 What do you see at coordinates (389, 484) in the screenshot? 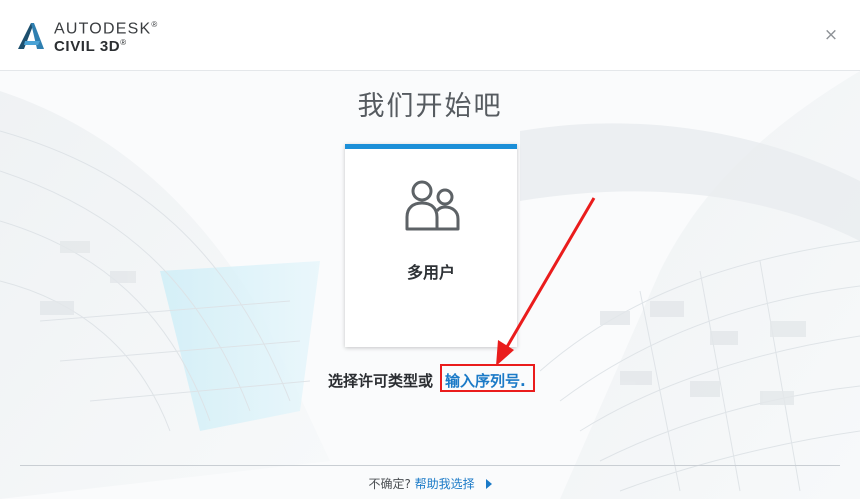
I see `not-sure-label: 不确定?` at bounding box center [389, 484].